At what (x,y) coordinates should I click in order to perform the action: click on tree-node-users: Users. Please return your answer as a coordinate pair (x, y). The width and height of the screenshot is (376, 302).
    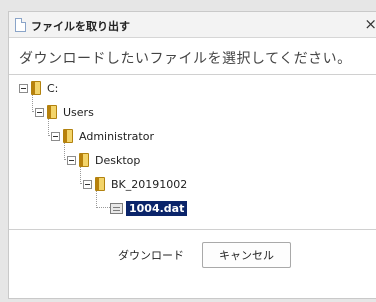
    Looking at the image, I should click on (64, 112).